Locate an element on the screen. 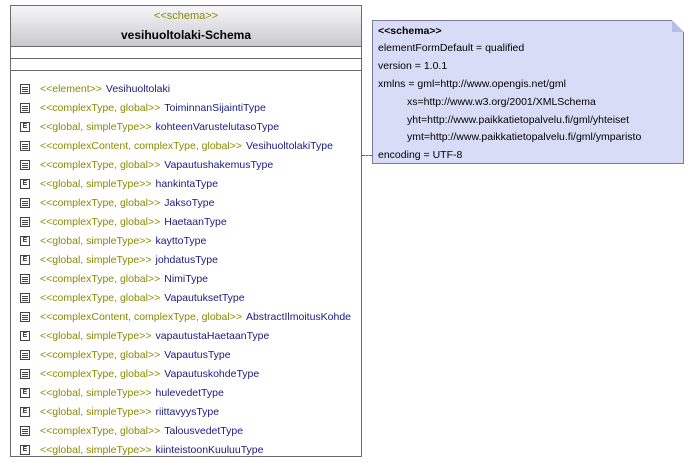  item-name: ToiminnanSijaintiType is located at coordinates (215, 107).